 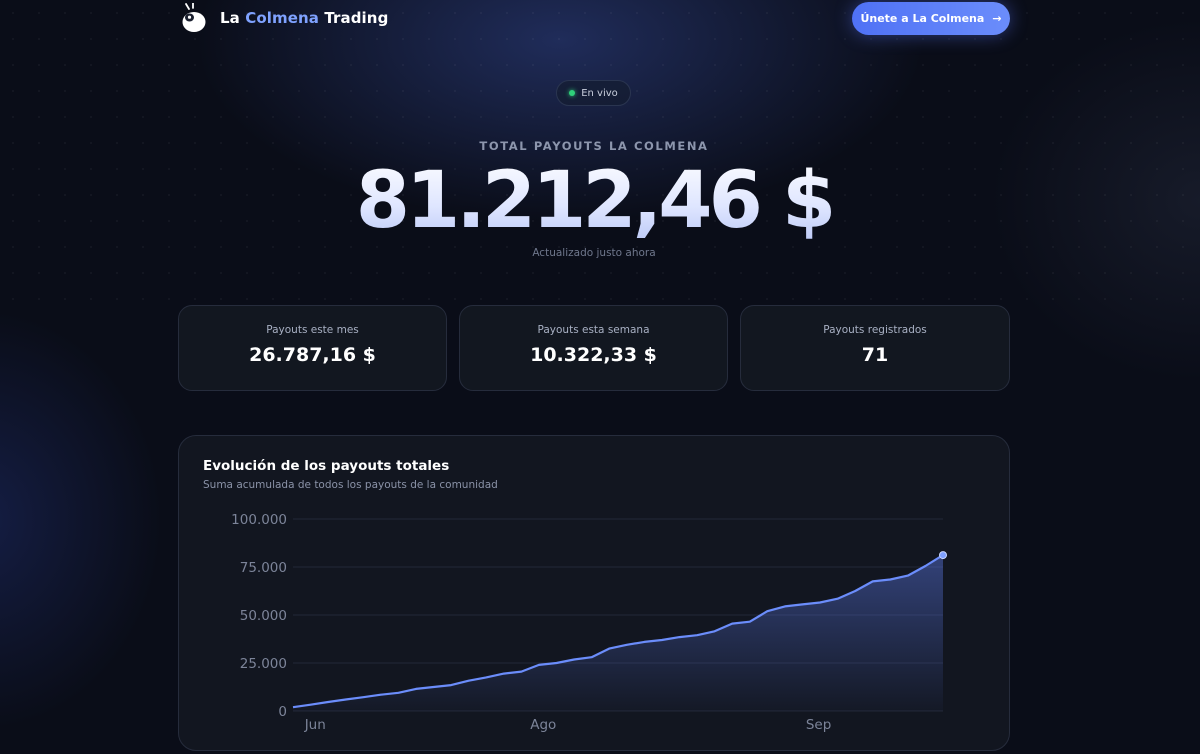 What do you see at coordinates (572, 93) in the screenshot?
I see `live-status-dot` at bounding box center [572, 93].